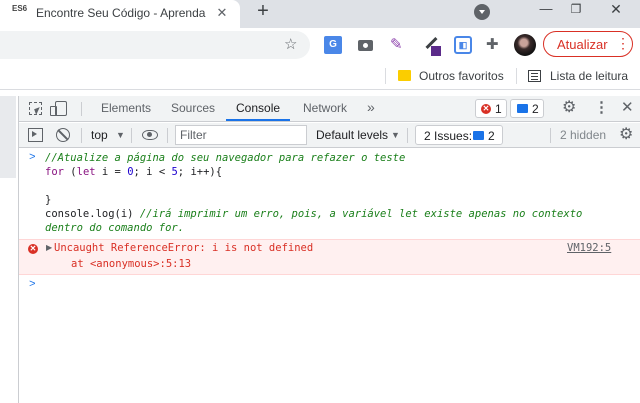 The image size is (640, 403). I want to click on tab-title: Encontre Seu Código - Aprenda, so click(121, 13).